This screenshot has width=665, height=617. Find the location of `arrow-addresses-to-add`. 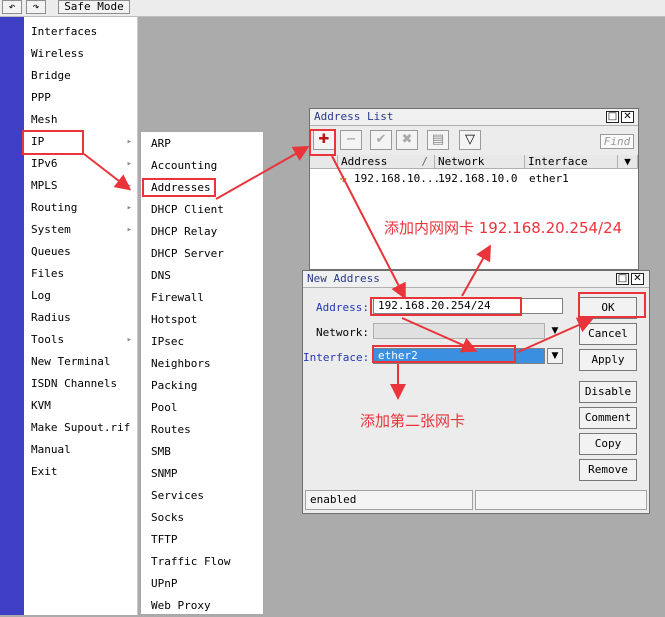

arrow-addresses-to-add is located at coordinates (262, 173).